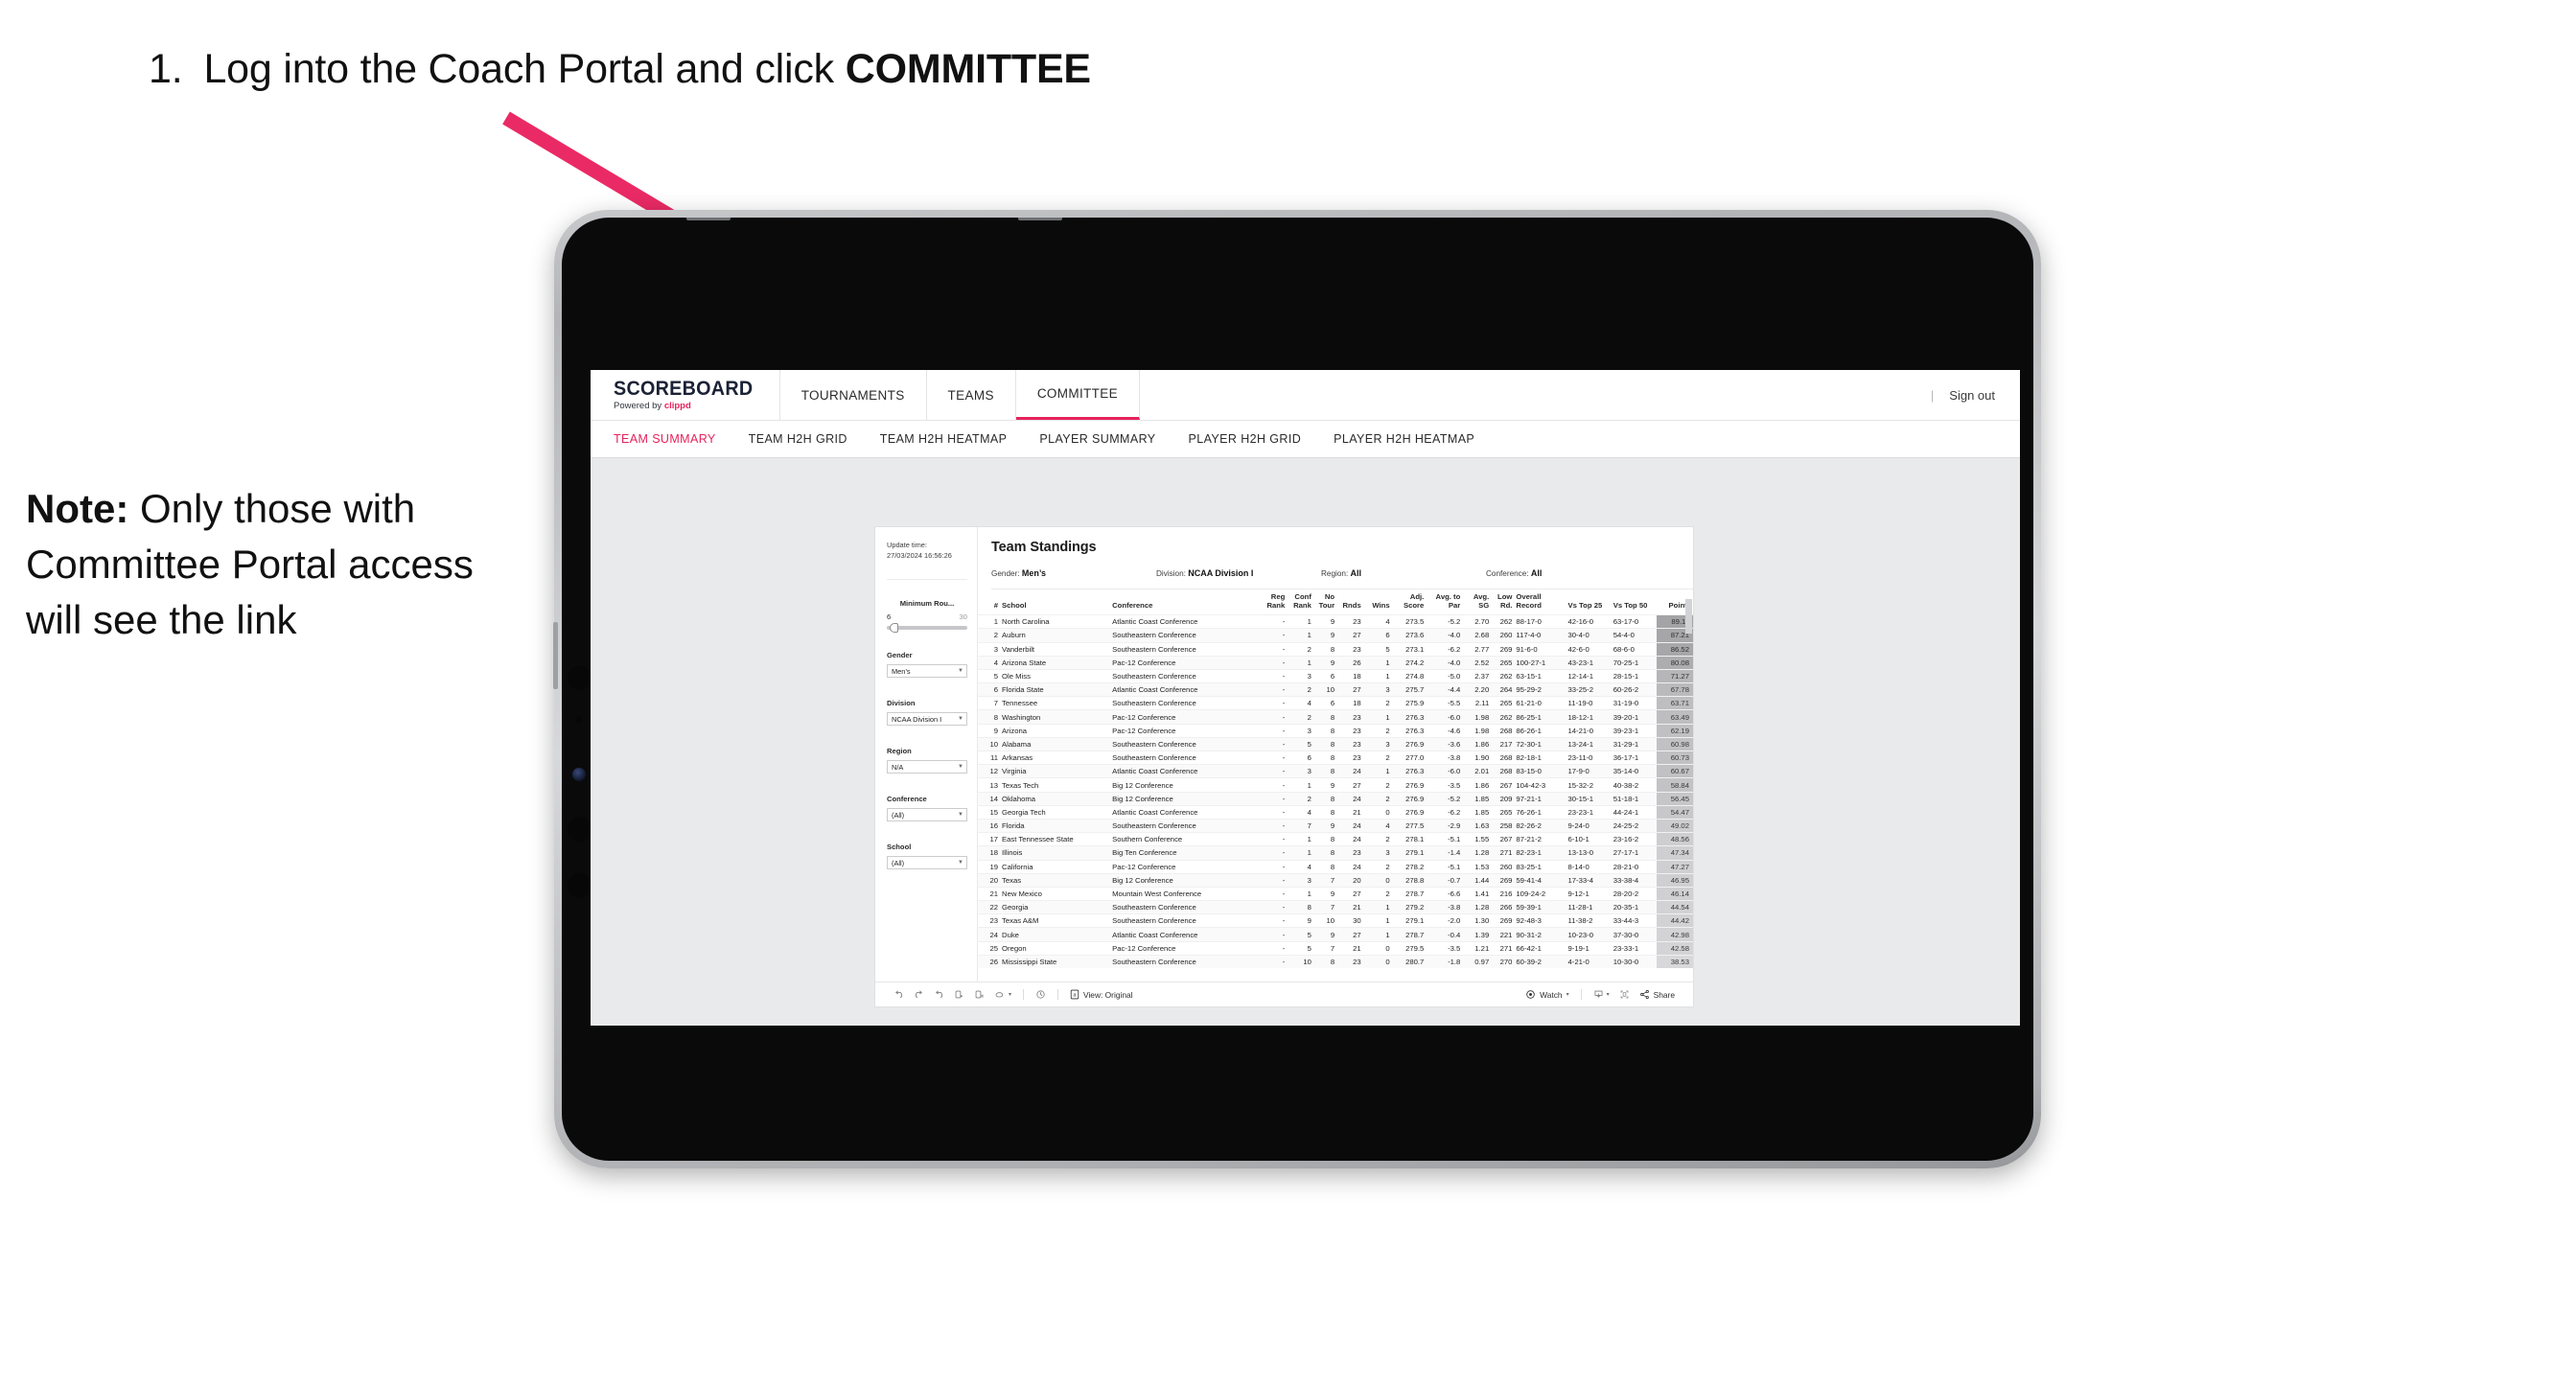 The image size is (2576, 1386). What do you see at coordinates (971, 395) in the screenshot?
I see `nav-tab-teams: TEAMS` at bounding box center [971, 395].